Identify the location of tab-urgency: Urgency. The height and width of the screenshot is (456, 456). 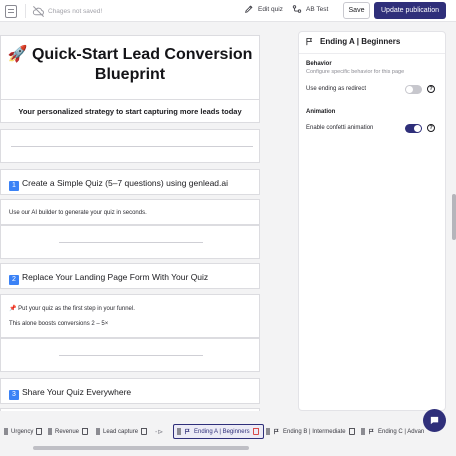
(23, 431).